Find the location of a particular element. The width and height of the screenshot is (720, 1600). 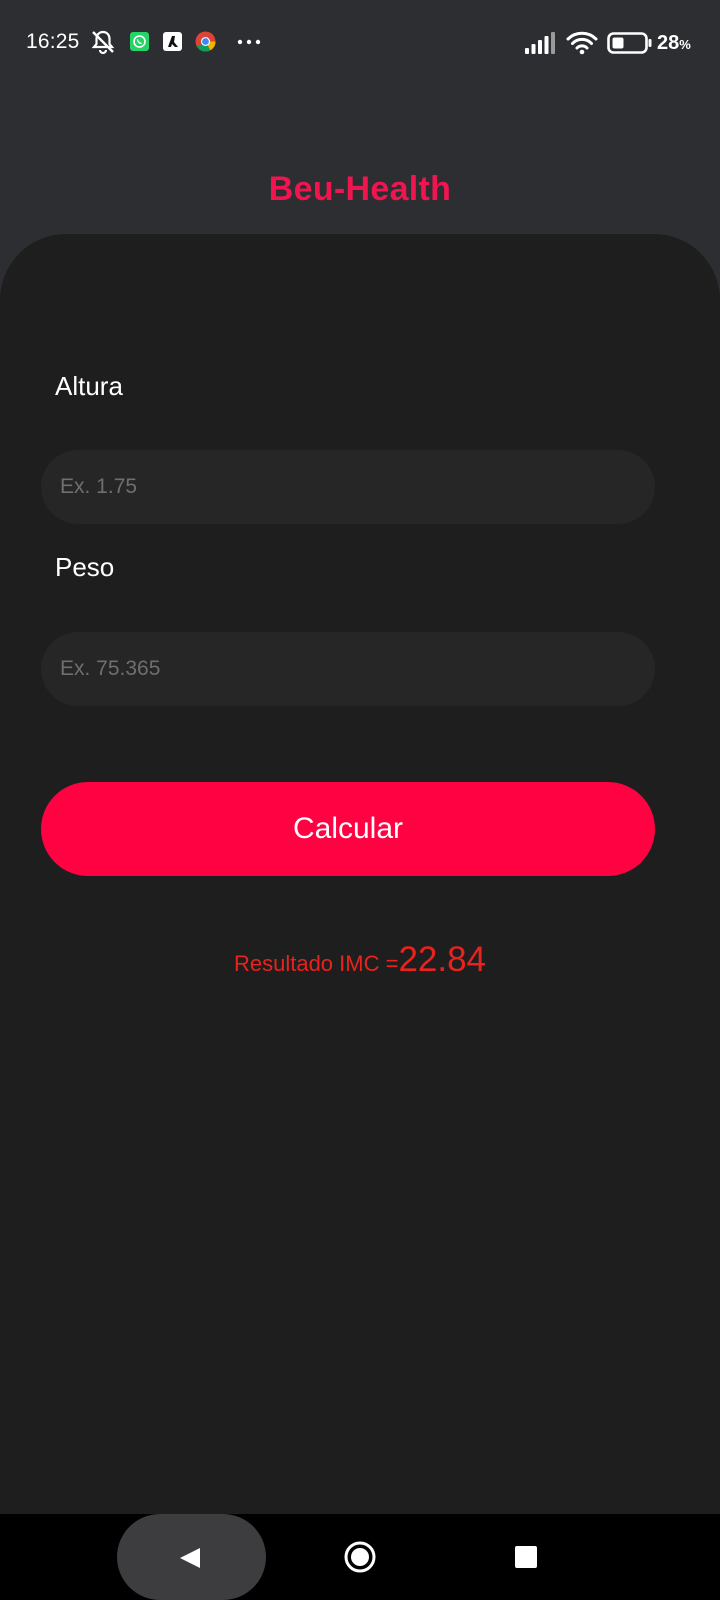

back-icon is located at coordinates (190, 1558).